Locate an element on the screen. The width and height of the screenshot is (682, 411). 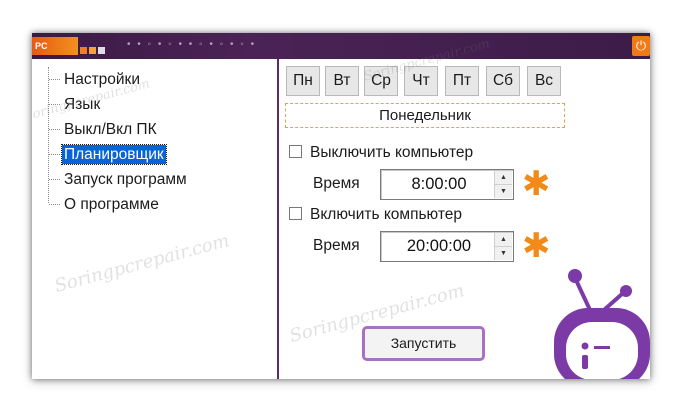
shutdown-time-input: 8:00:00 is located at coordinates (439, 184).